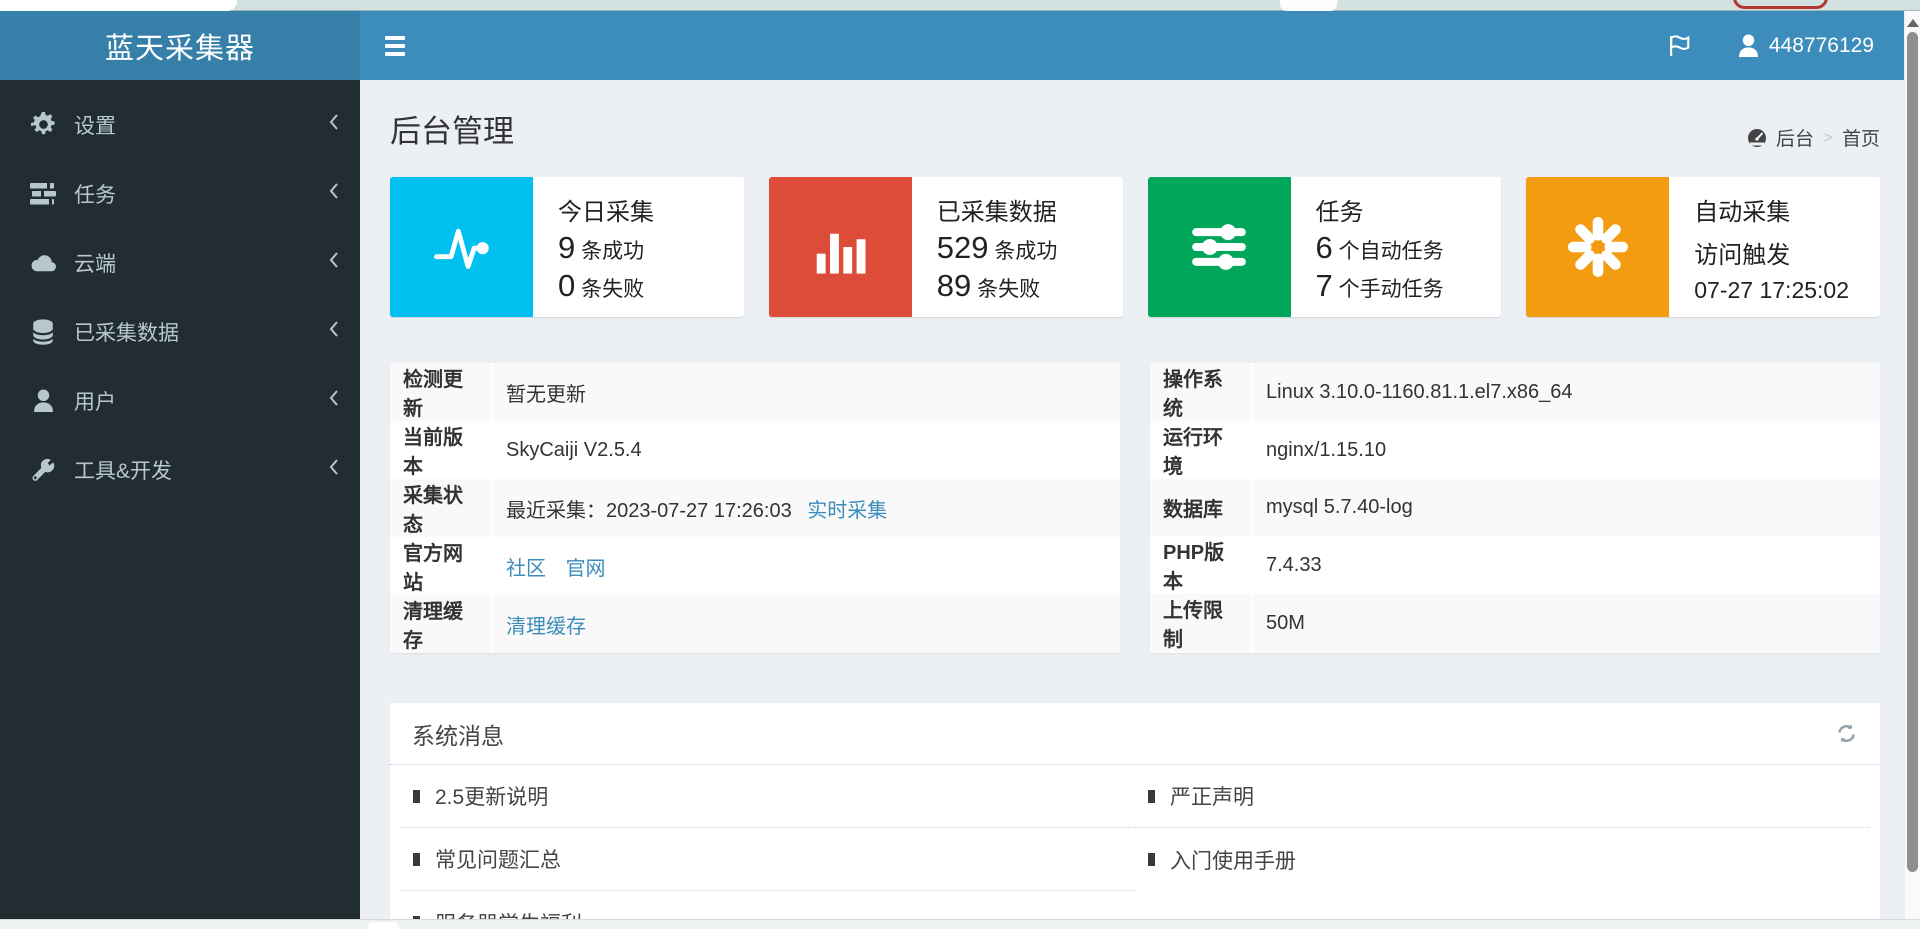 The image size is (1920, 929). Describe the element at coordinates (180, 469) in the screenshot. I see `sidebar-item-tools-dev: 工具&开发` at that location.